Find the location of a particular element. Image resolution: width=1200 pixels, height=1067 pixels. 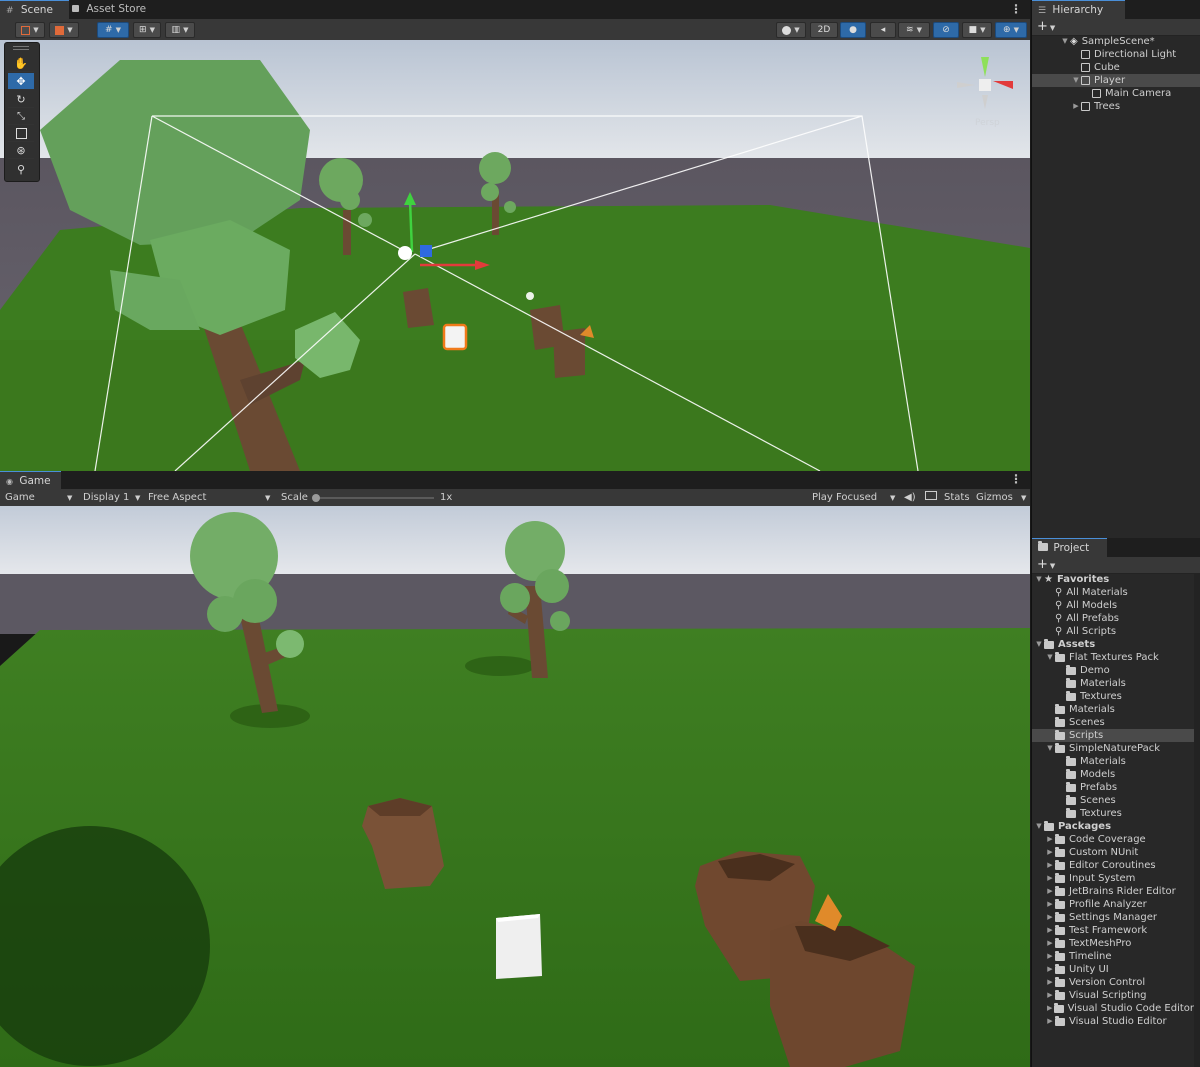

ruler-dropdown: ▥ ▼ is located at coordinates (180, 30).